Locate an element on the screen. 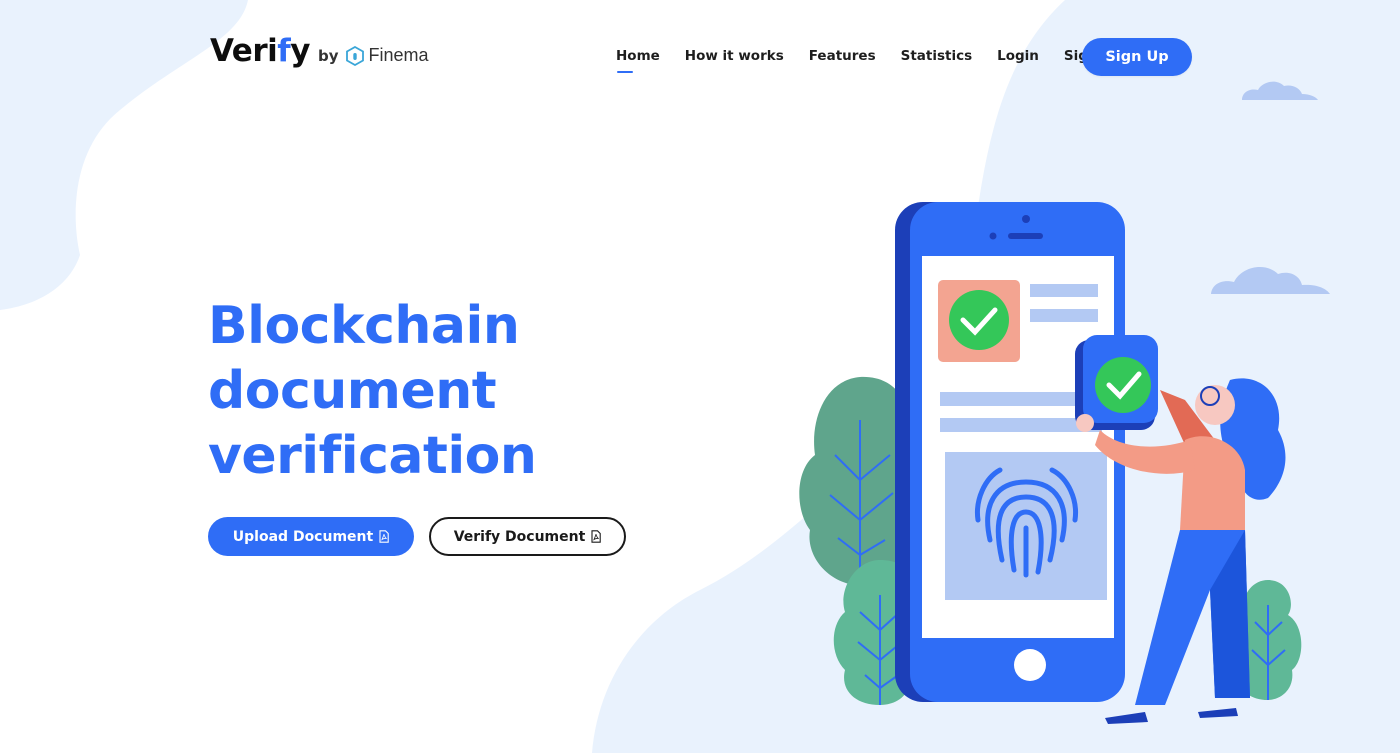  upload-document-label: Upload Document is located at coordinates (303, 536).